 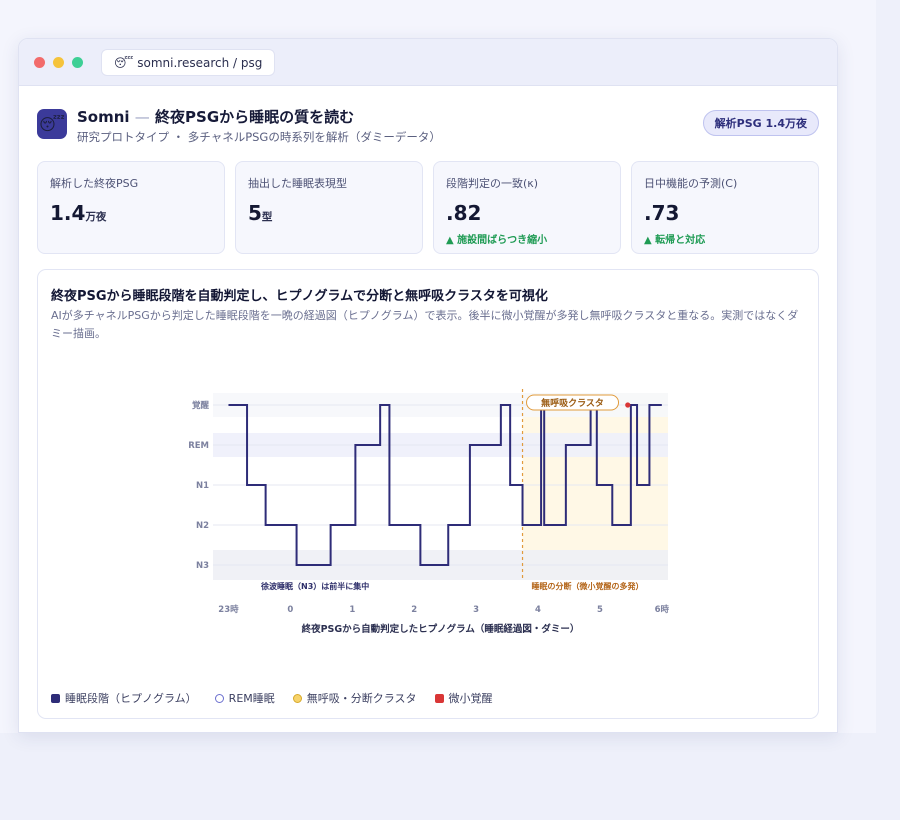 I want to click on legend-item-stage: 睡眠段階（ヒプノグラム）, so click(x=124, y=698).